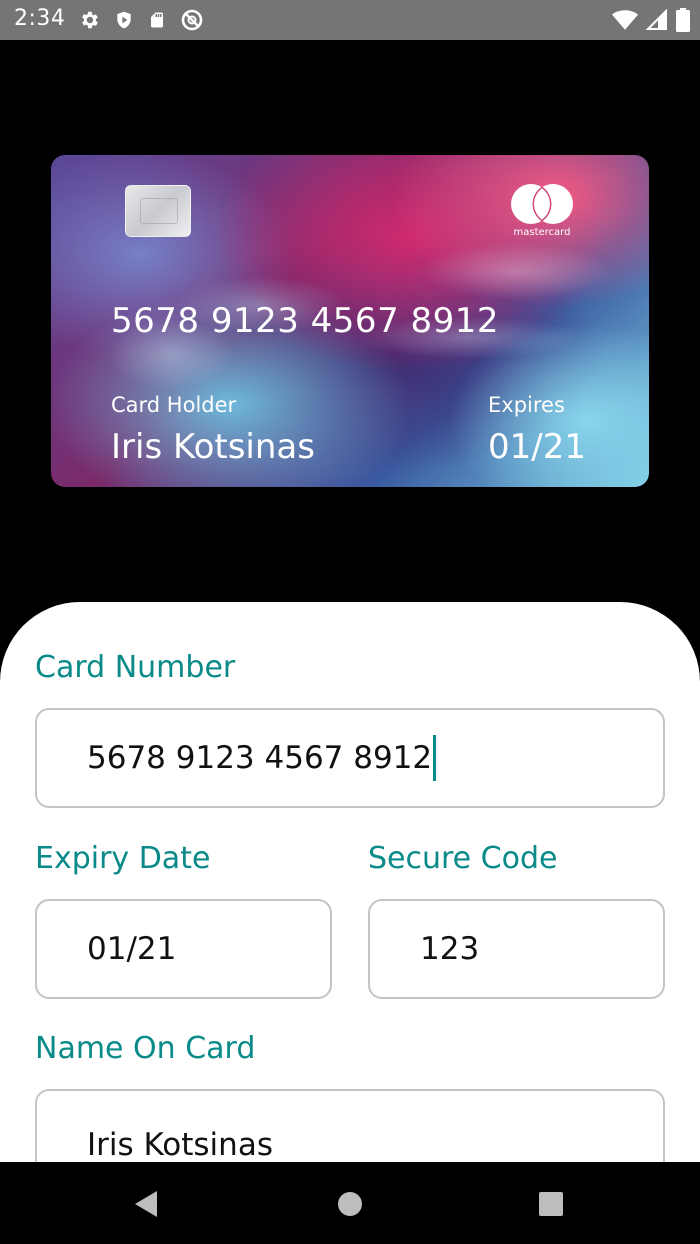  What do you see at coordinates (656, 19) in the screenshot?
I see `signal-icon` at bounding box center [656, 19].